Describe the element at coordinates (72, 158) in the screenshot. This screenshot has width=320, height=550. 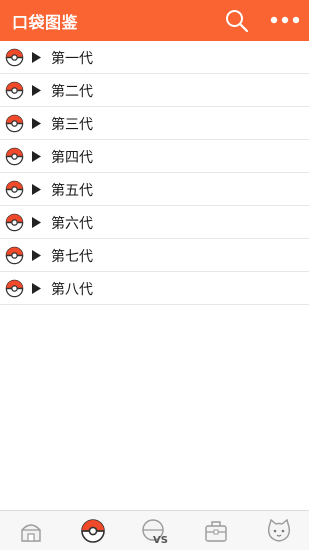
I see `list-item-label: 第四代` at that location.